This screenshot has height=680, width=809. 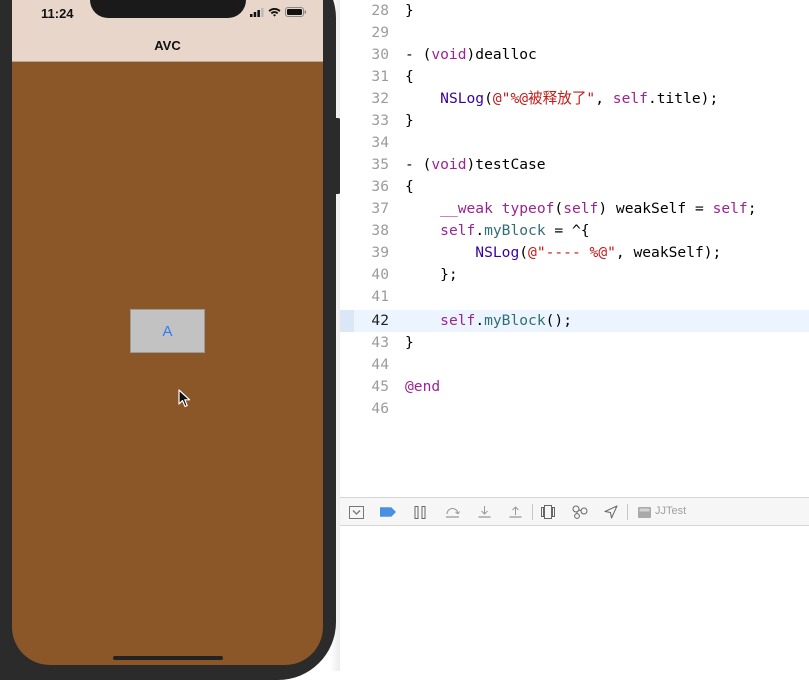 What do you see at coordinates (380, 274) in the screenshot?
I see `line-number: 40` at bounding box center [380, 274].